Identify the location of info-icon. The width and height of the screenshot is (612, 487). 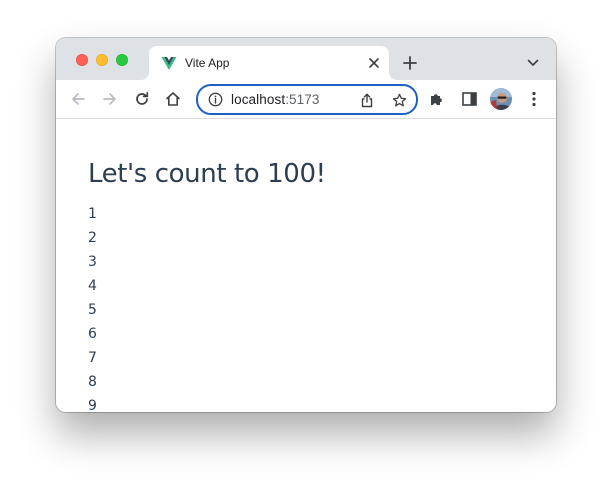
(215, 99).